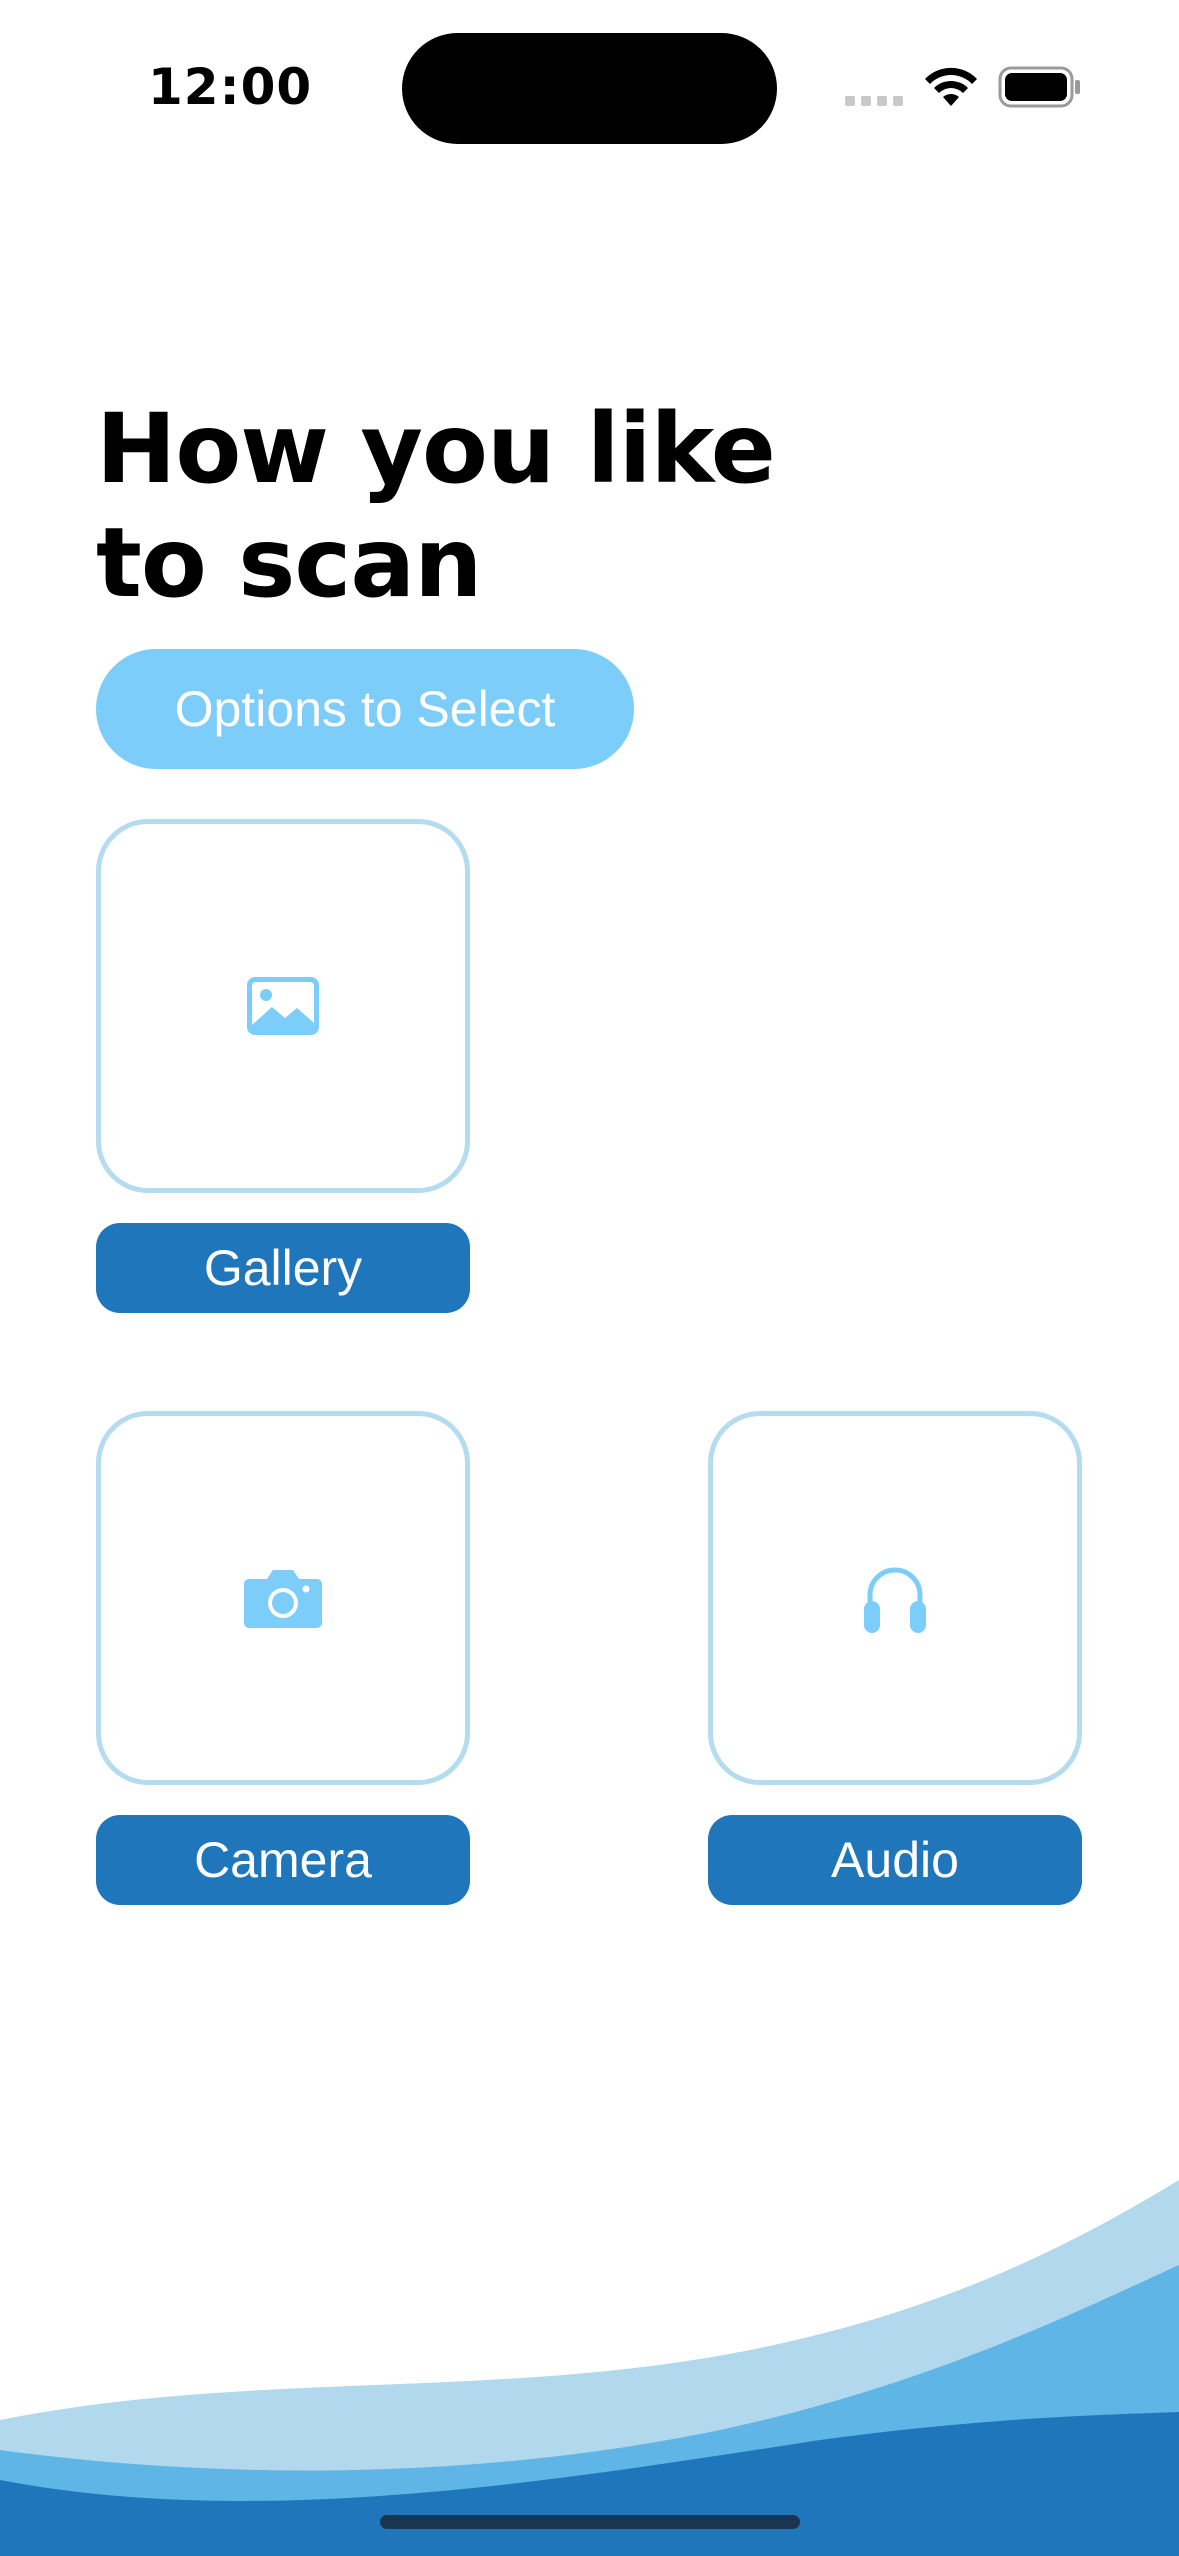 The image size is (1179, 2556). I want to click on camera-button: Camera, so click(283, 1860).